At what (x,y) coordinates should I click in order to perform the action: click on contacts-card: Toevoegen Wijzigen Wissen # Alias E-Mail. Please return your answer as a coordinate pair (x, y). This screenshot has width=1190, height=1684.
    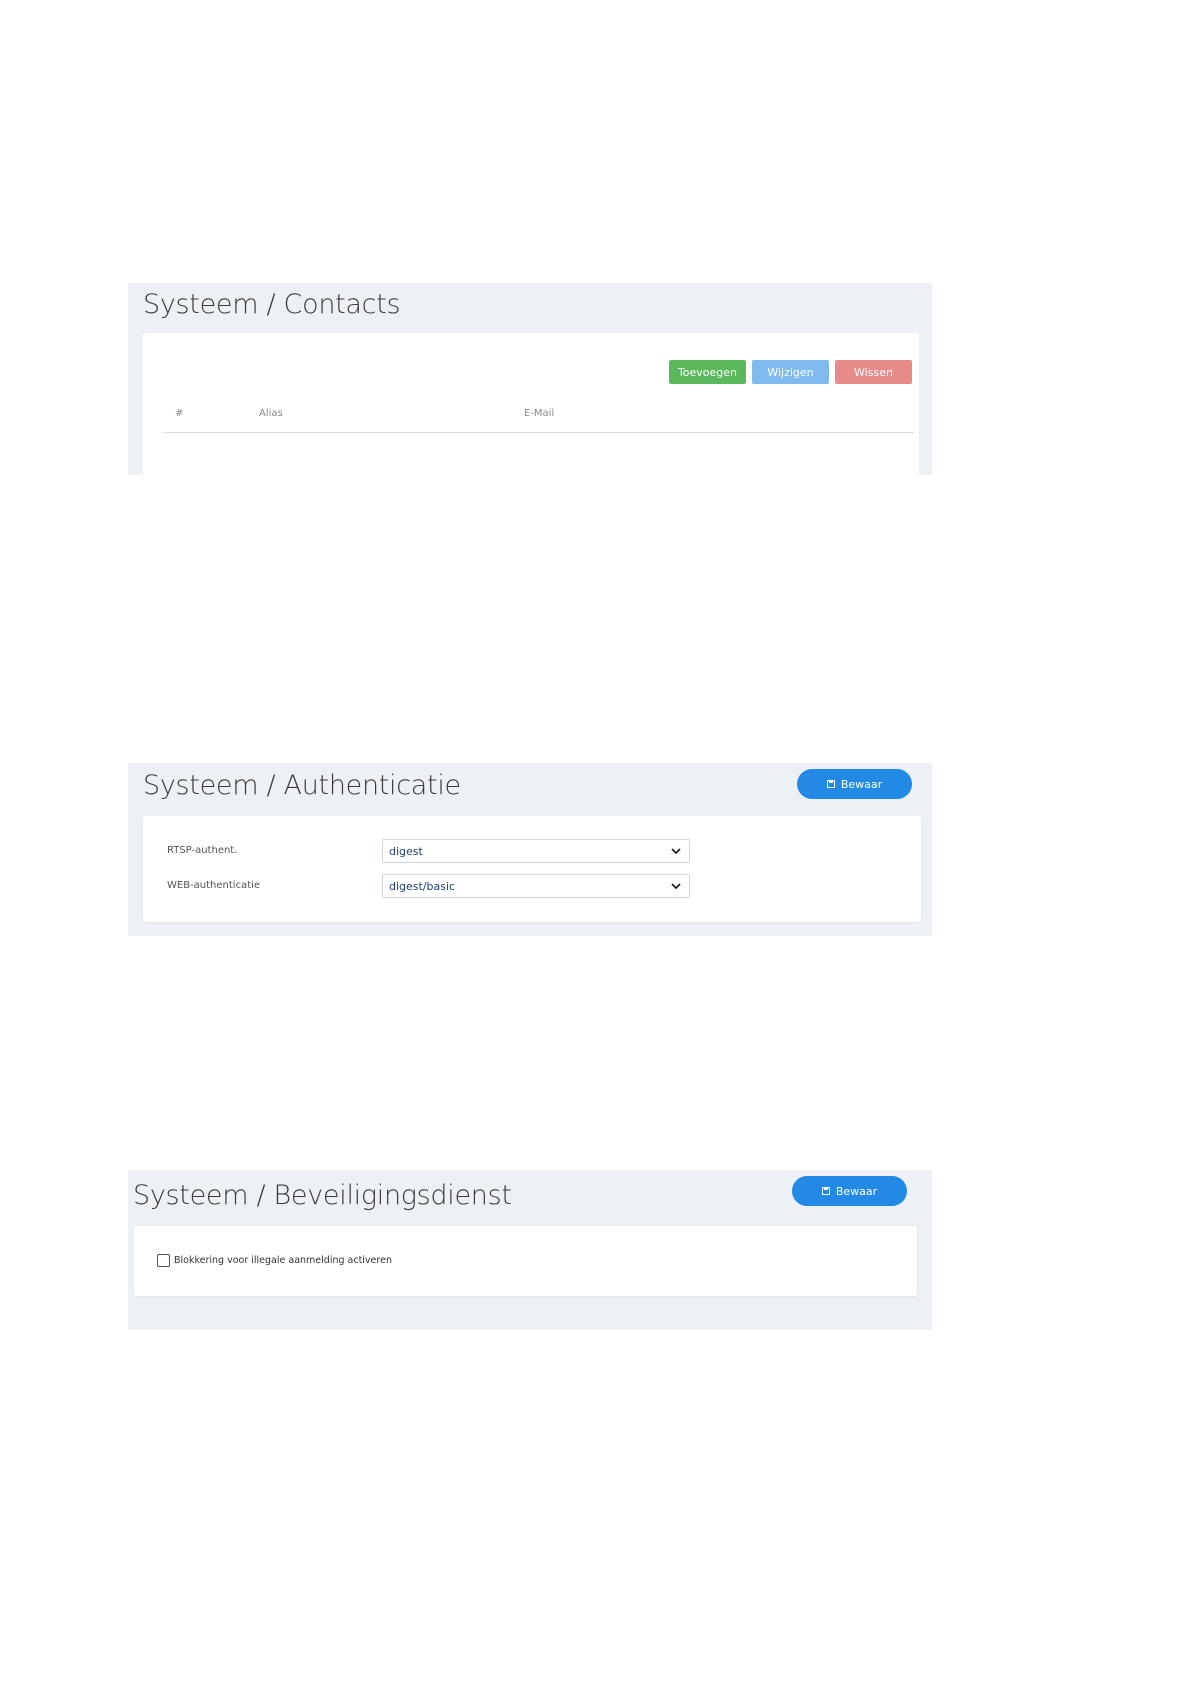
    Looking at the image, I should click on (531, 404).